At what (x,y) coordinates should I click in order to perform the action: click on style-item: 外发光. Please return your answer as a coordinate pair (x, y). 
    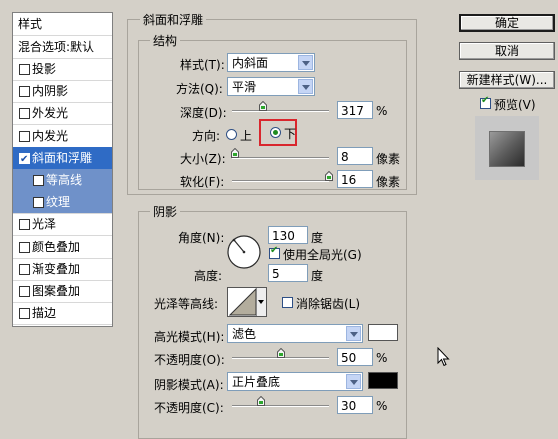
    Looking at the image, I should click on (62, 114).